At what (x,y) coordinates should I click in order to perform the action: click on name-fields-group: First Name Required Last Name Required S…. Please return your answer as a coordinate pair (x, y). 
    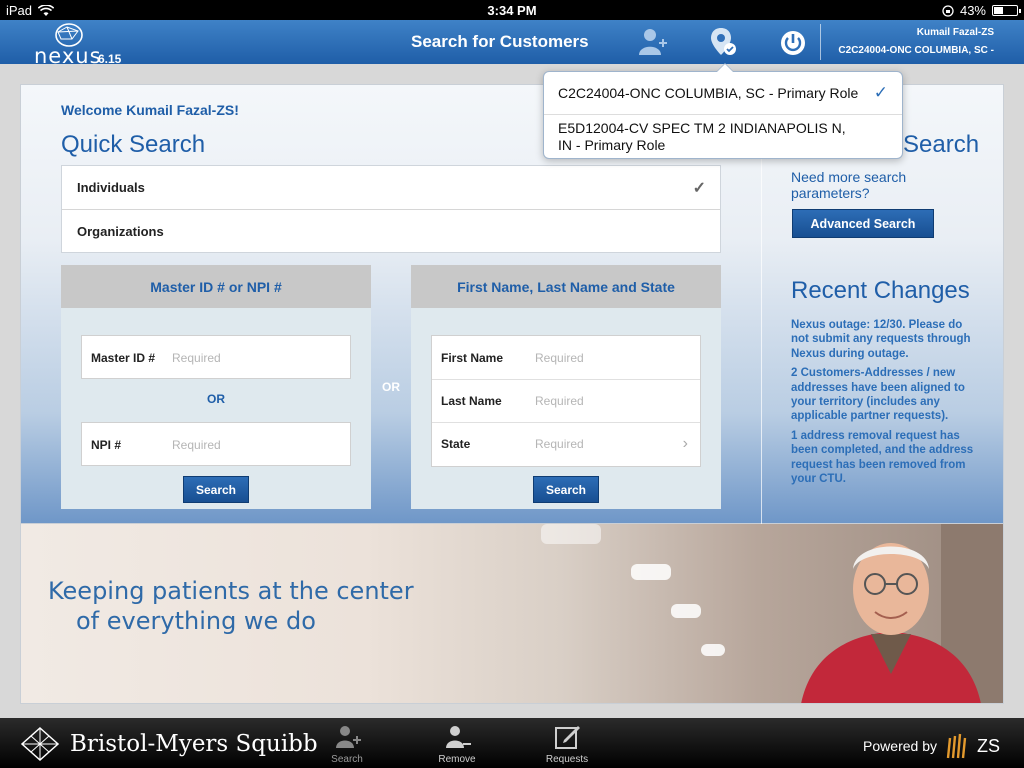
    Looking at the image, I should click on (566, 401).